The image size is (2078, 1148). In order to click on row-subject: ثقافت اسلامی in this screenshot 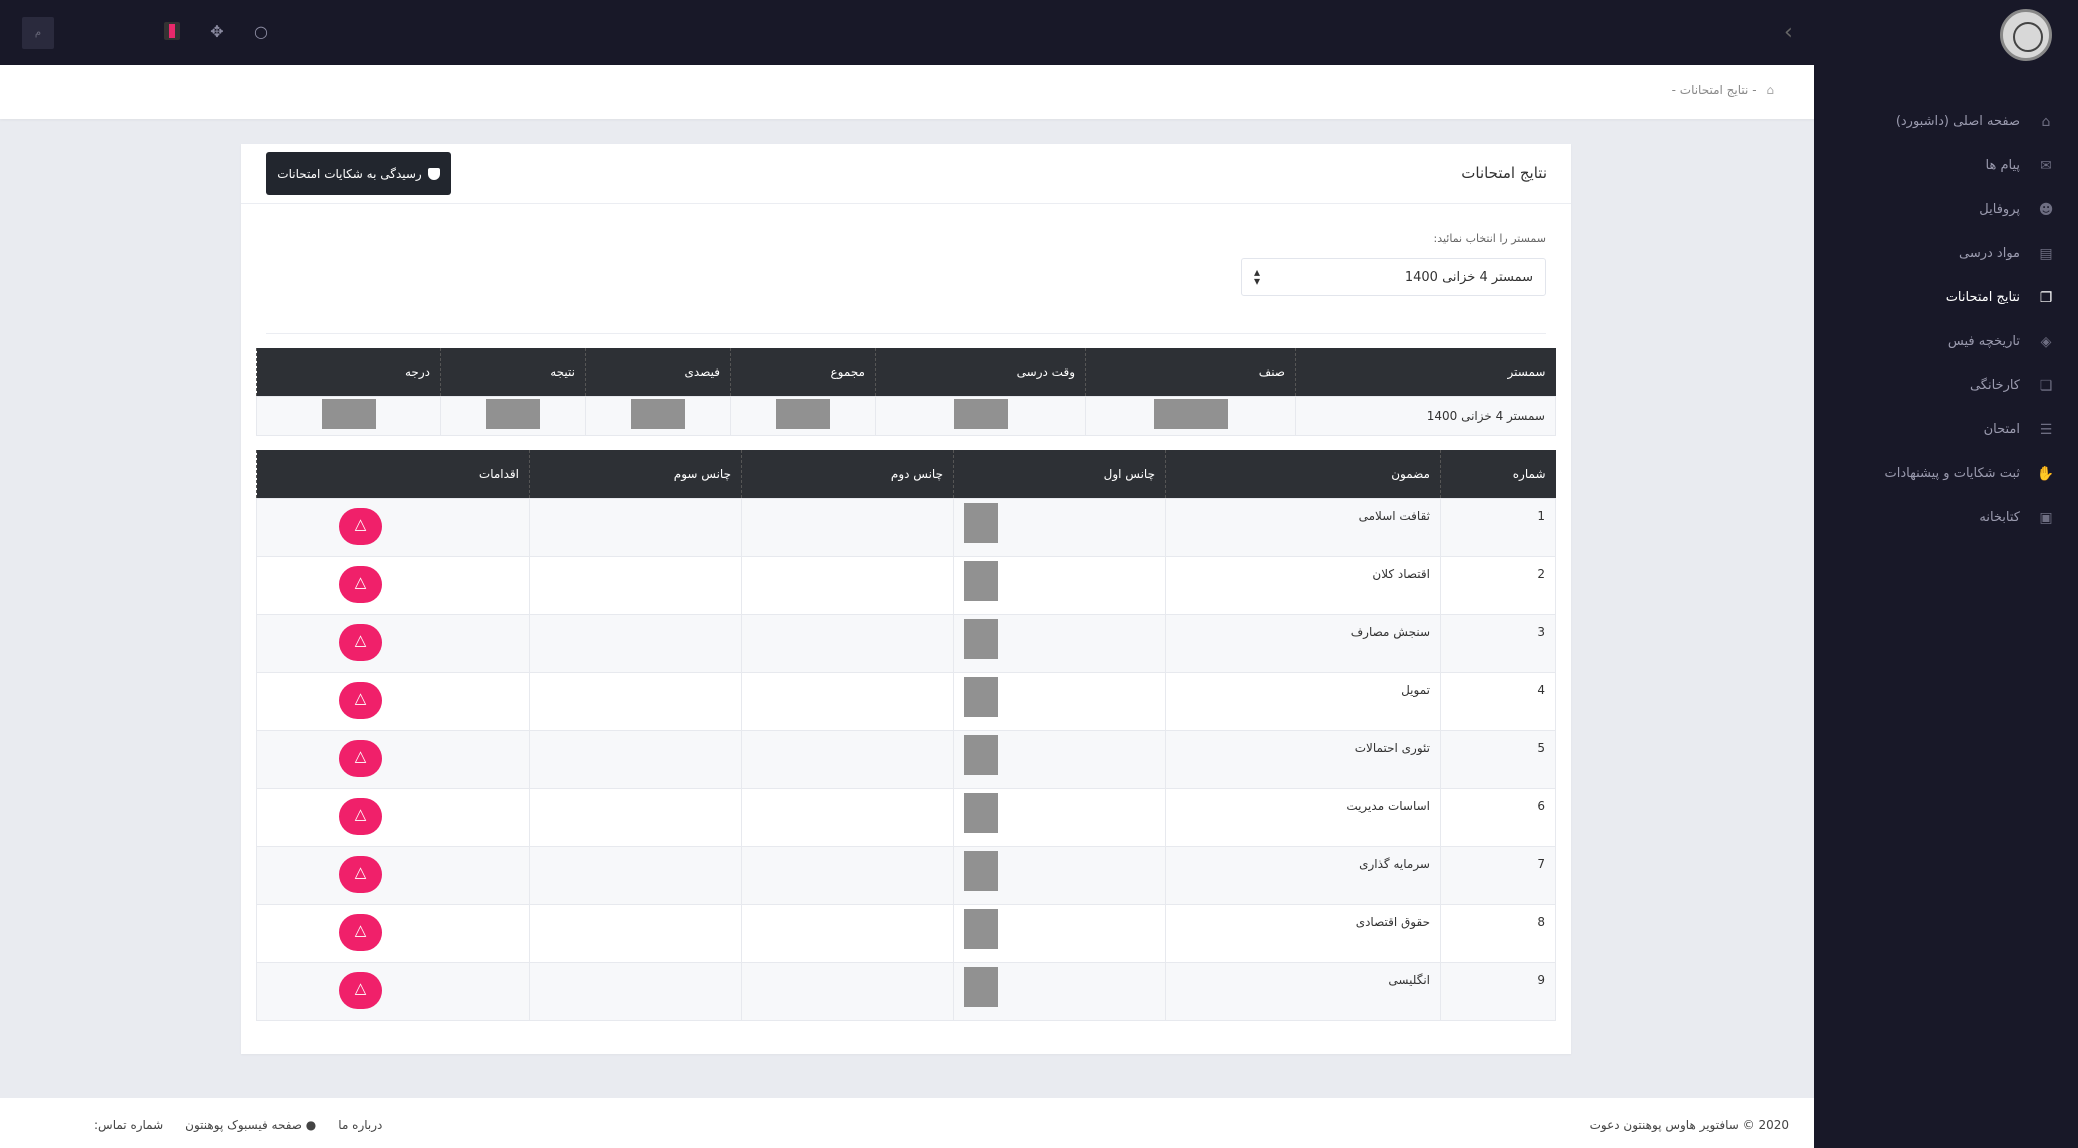, I will do `click(1303, 527)`.